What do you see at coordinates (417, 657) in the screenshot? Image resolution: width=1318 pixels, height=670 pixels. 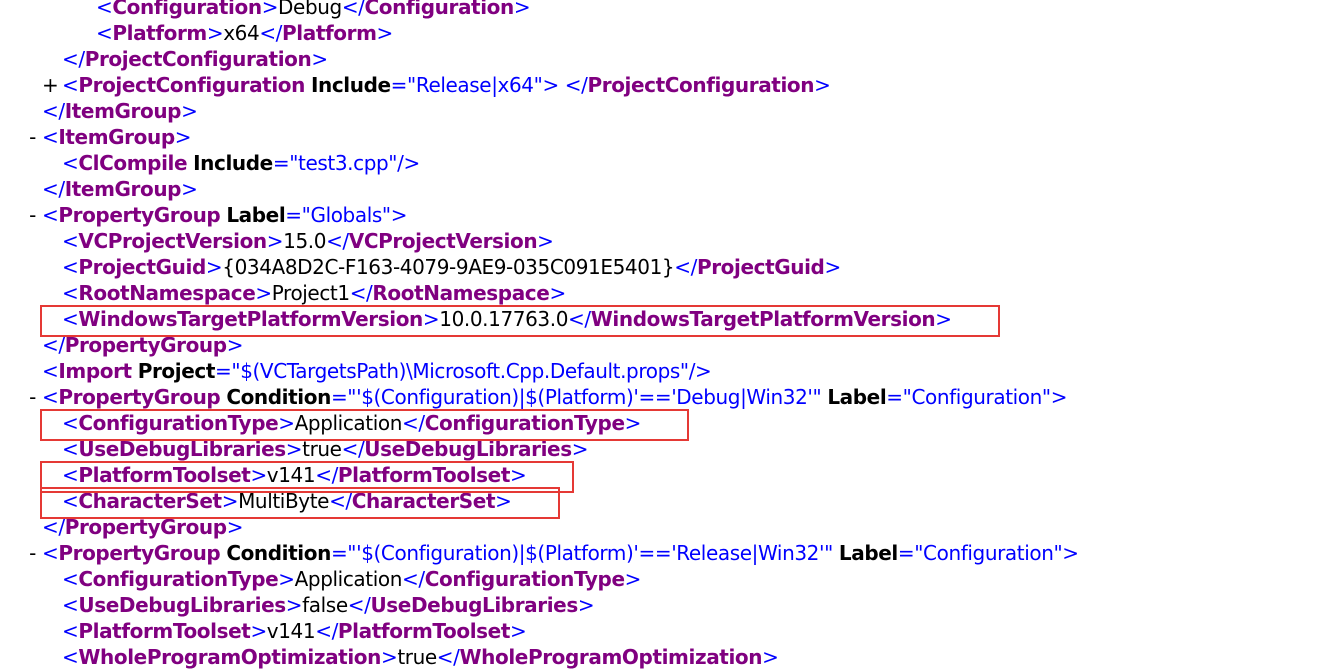 I see `xml-text-content: true` at bounding box center [417, 657].